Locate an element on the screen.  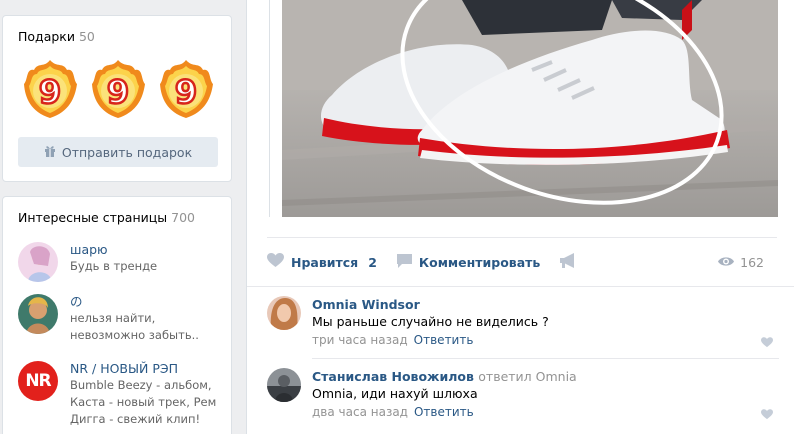
page-description: невозможно забыть.. is located at coordinates (134, 335).